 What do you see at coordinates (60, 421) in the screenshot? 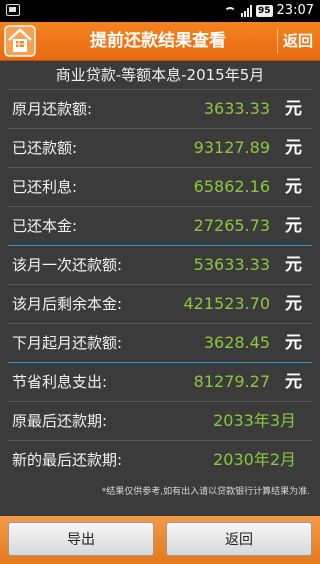
I see `row-label: 原最后还款期:` at bounding box center [60, 421].